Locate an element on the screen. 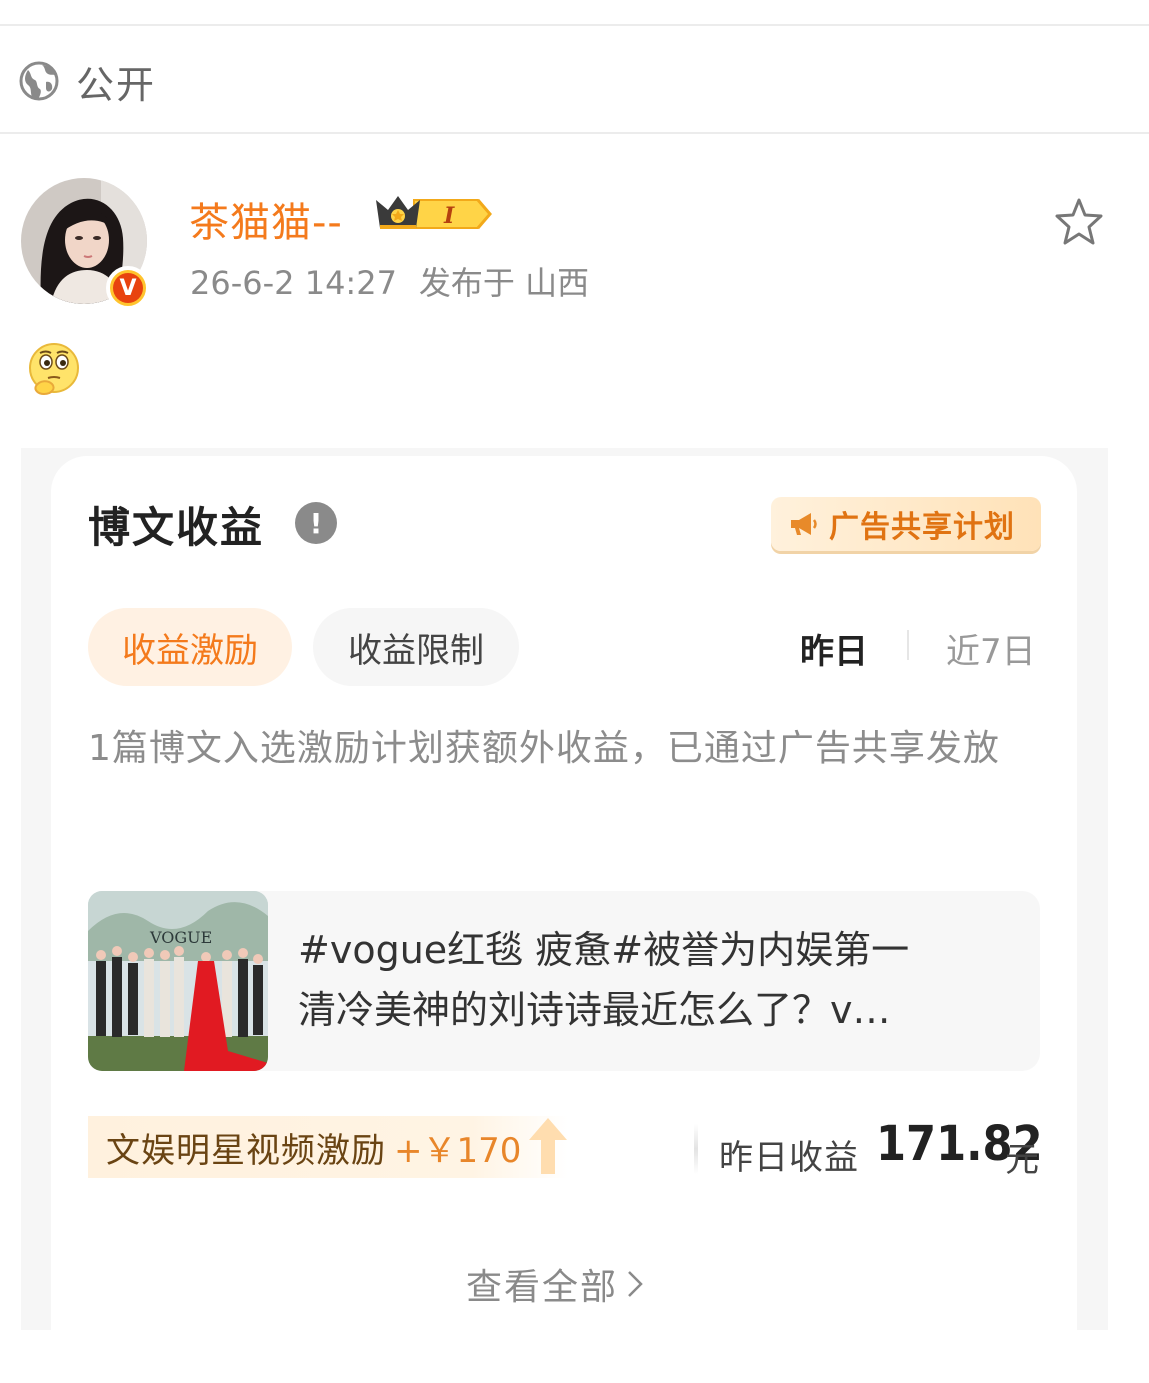 This screenshot has width=1149, height=1383. author-name: 茶猫猫-- is located at coordinates (266, 219).